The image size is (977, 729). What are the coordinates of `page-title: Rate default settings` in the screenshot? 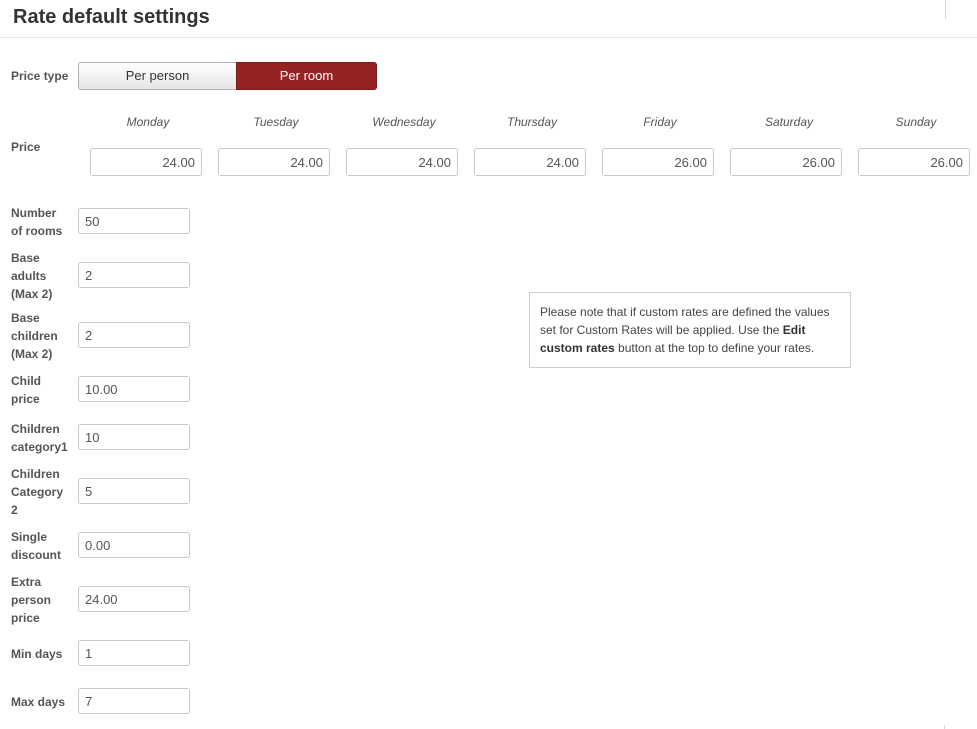 It's located at (111, 17).